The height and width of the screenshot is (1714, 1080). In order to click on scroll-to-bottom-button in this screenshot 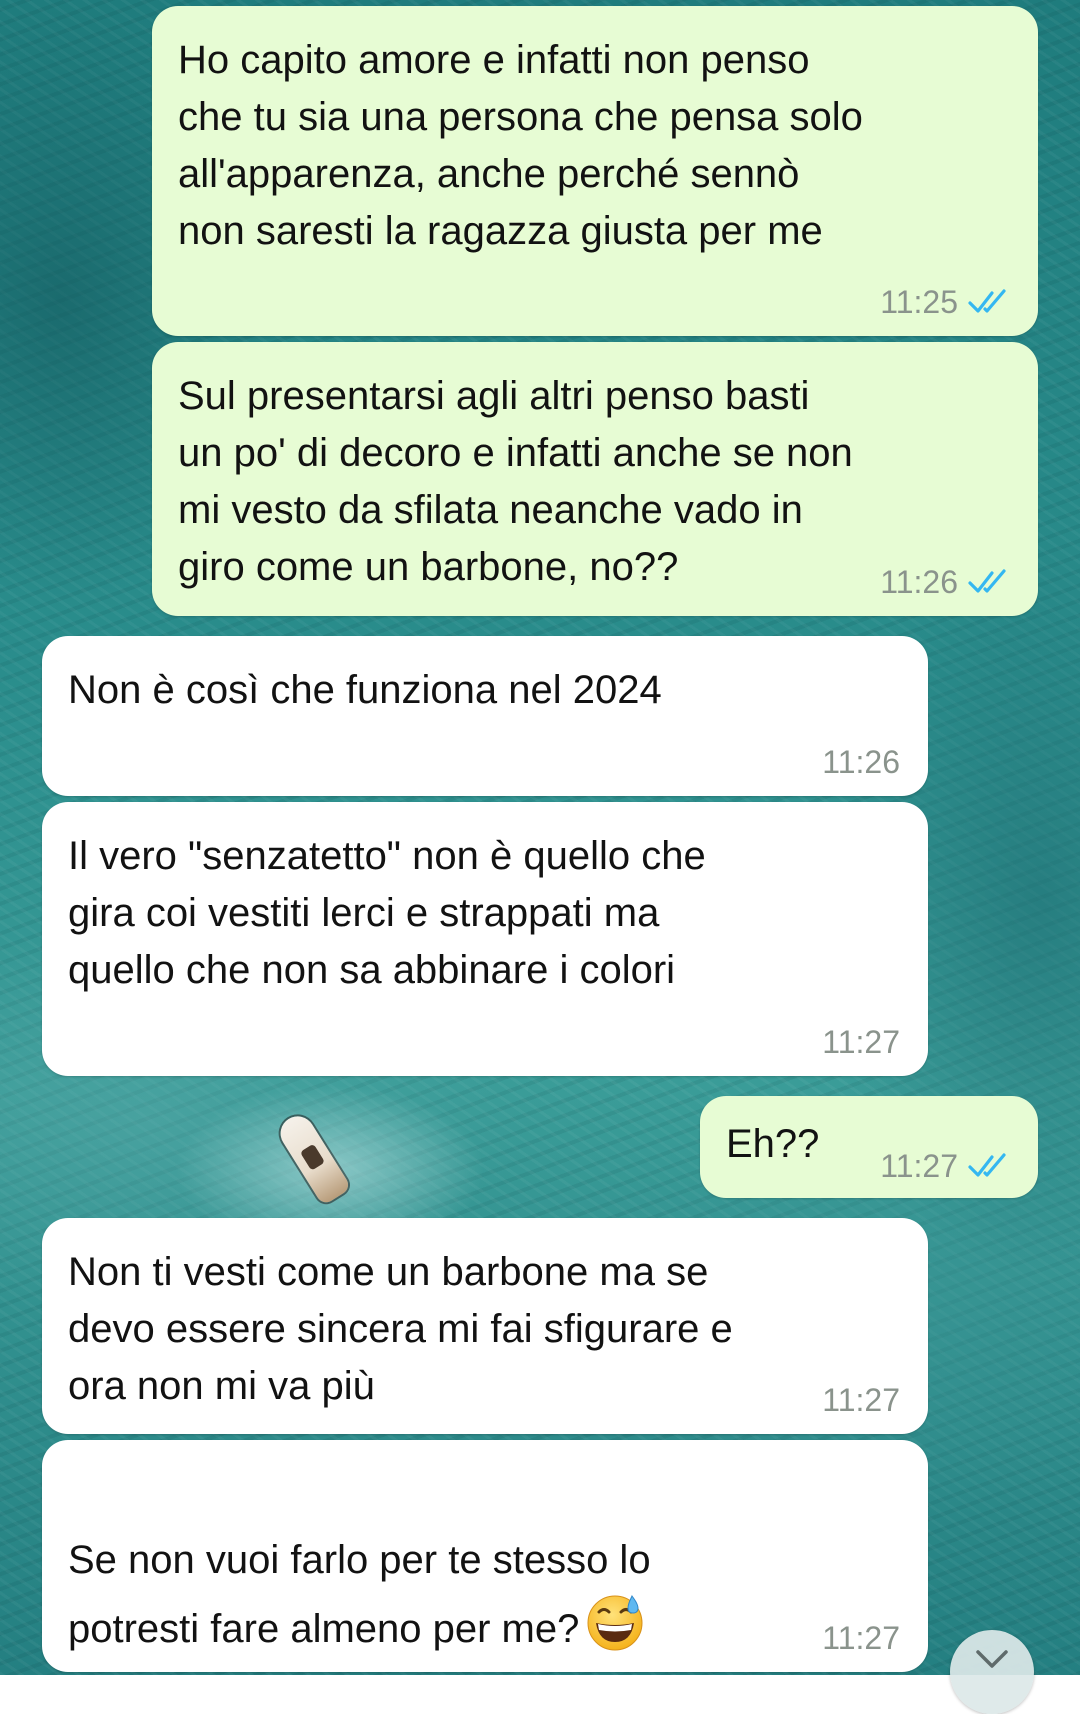, I will do `click(992, 1672)`.